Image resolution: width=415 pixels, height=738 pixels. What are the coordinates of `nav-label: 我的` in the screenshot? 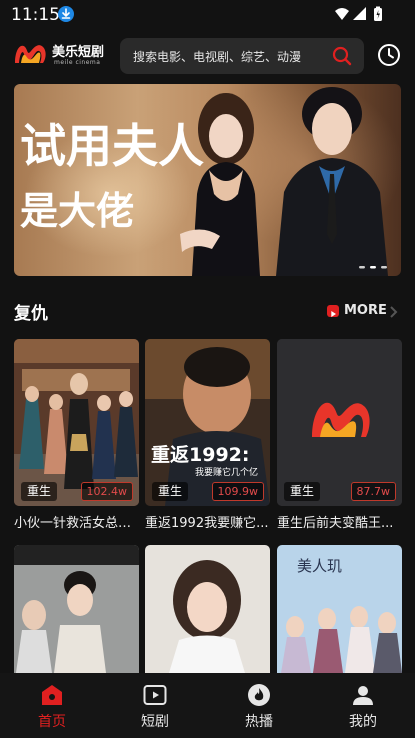 It's located at (363, 722).